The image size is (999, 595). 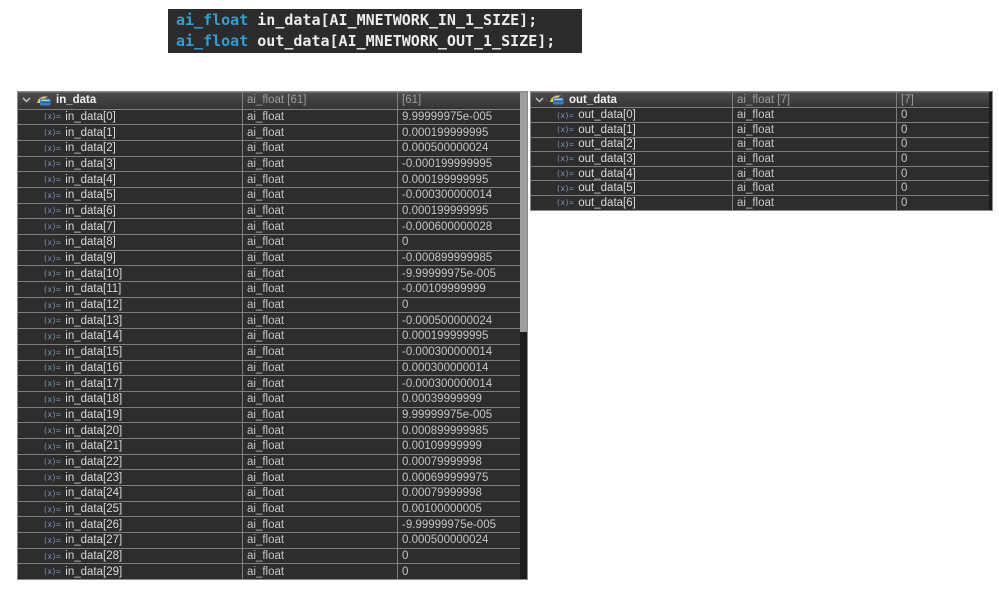 What do you see at coordinates (130, 226) in the screenshot?
I see `row-name-cell: (x)= in_data[7]` at bounding box center [130, 226].